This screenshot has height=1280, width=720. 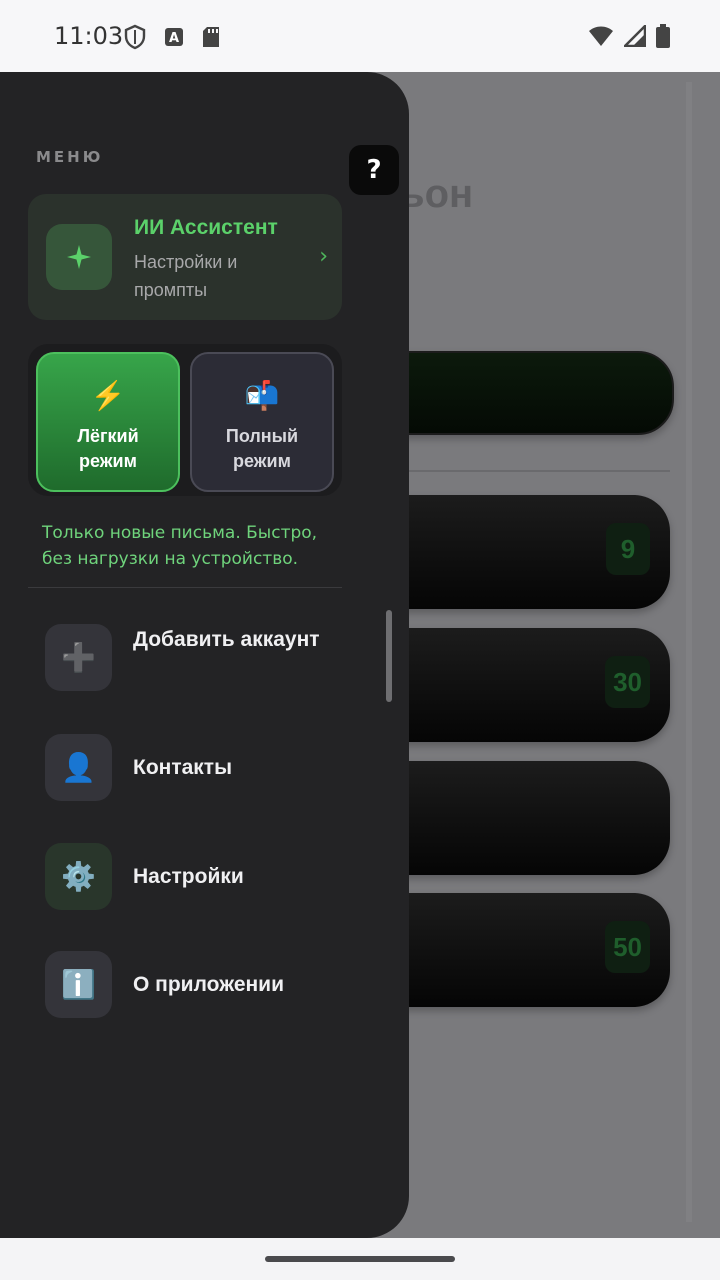 I want to click on menu-item-settings: ⚙️ Настройки, so click(x=205, y=877).